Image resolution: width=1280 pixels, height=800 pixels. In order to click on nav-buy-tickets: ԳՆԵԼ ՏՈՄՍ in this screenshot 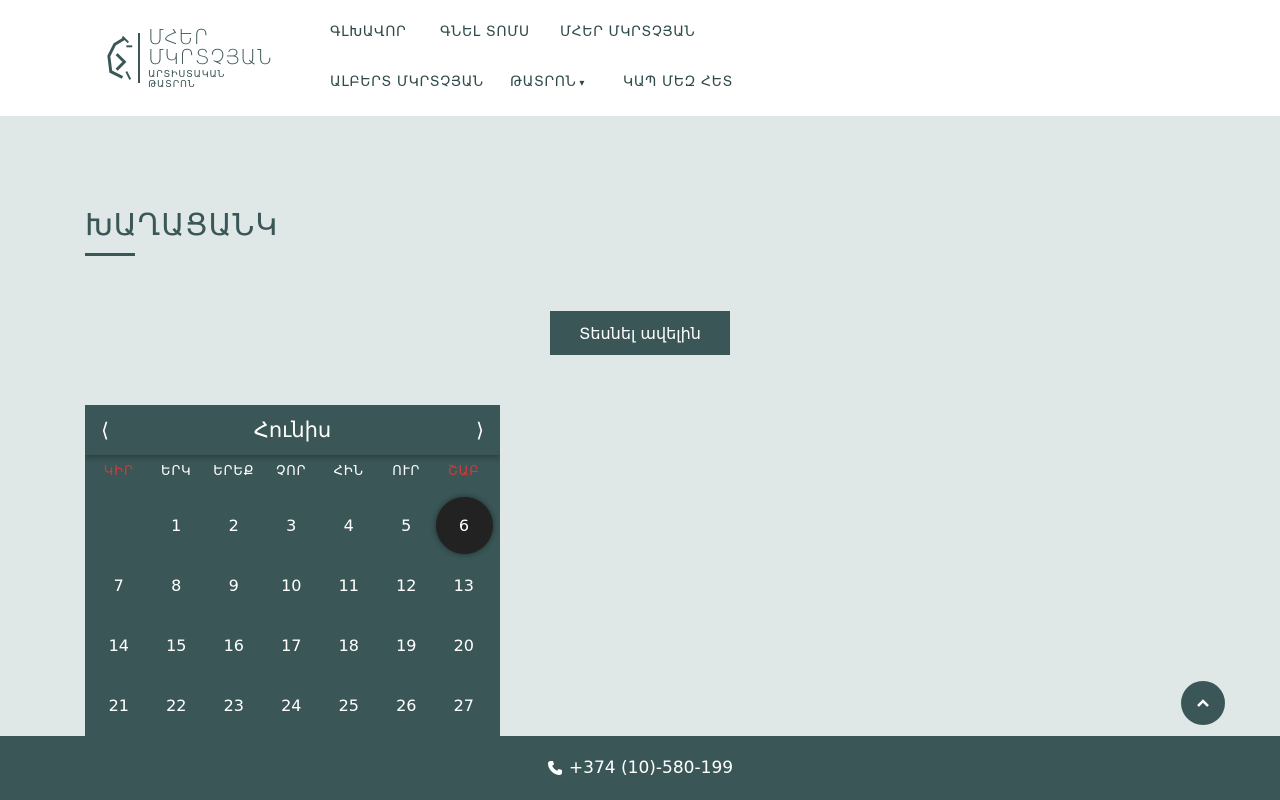, I will do `click(485, 32)`.